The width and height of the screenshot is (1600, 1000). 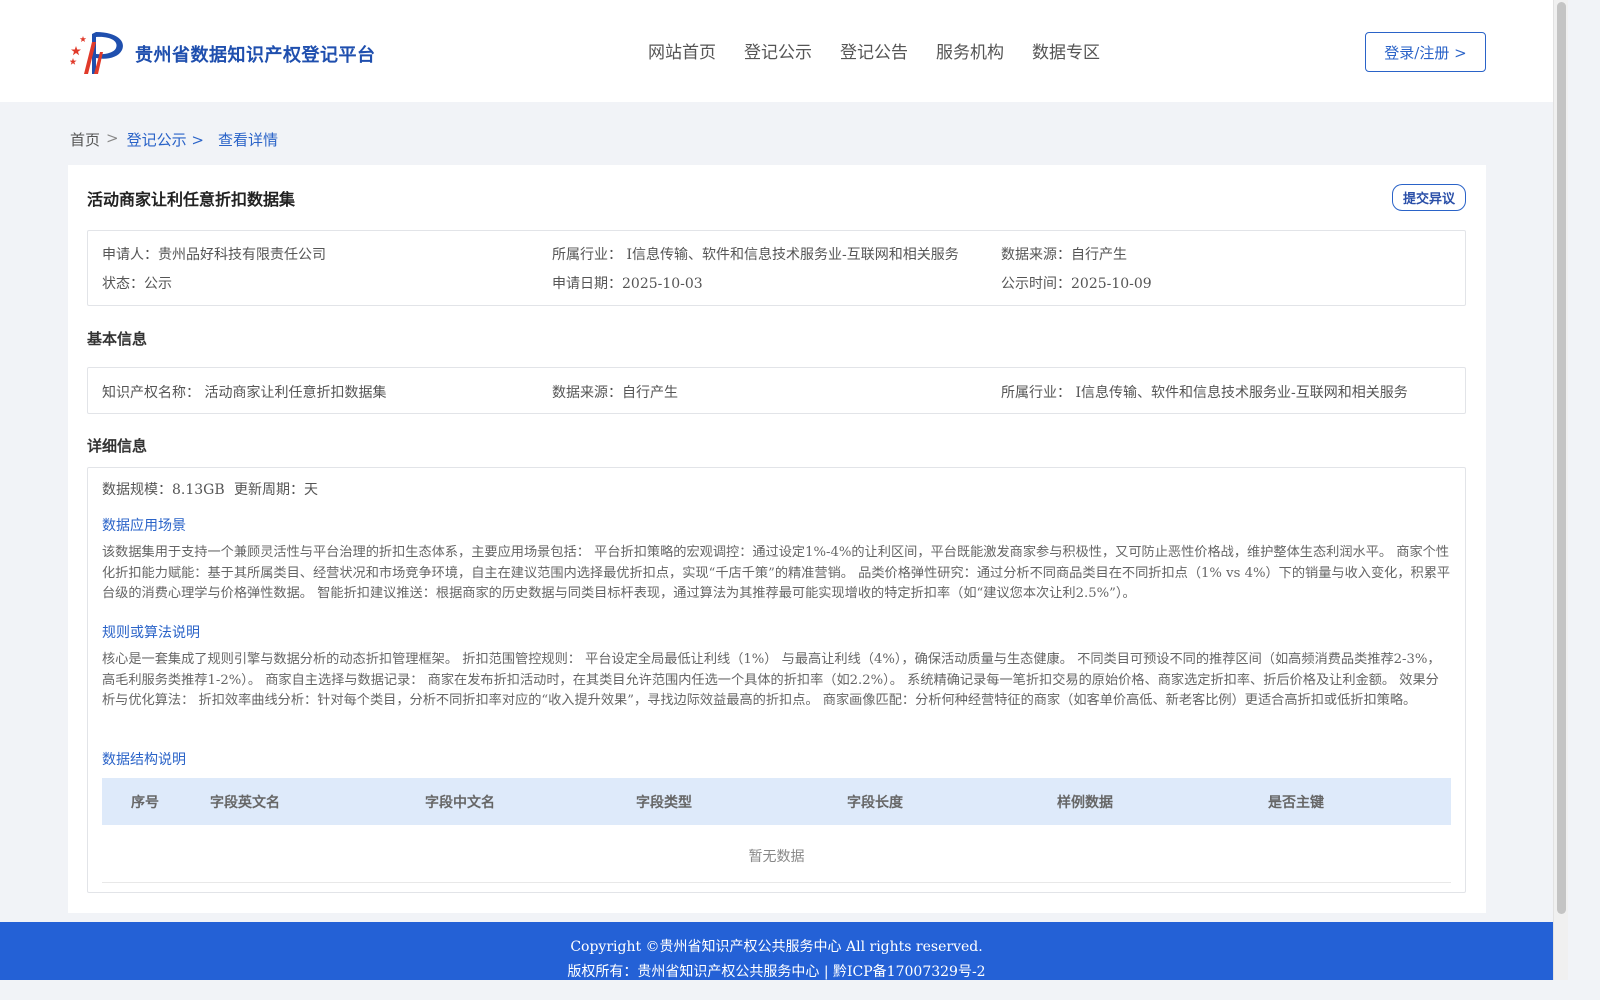 What do you see at coordinates (145, 803) in the screenshot?
I see `table-header-index: 序号` at bounding box center [145, 803].